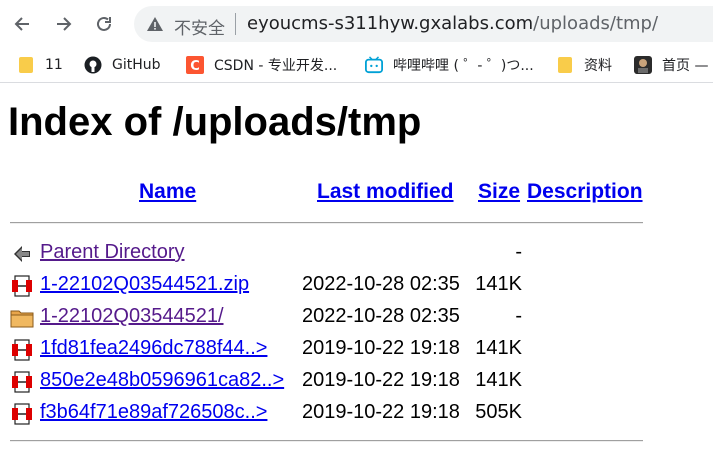  Describe the element at coordinates (22, 254) in the screenshot. I see `back-icon` at that location.